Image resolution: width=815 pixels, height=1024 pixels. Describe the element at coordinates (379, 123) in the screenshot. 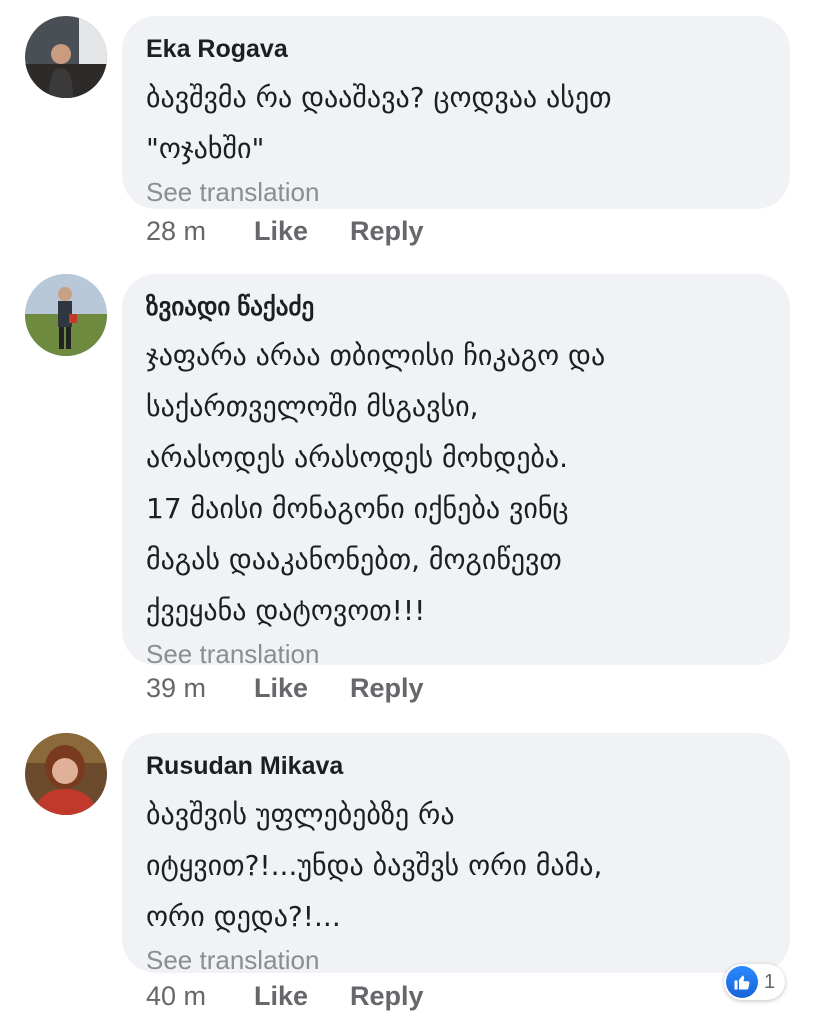

I see `comment-text: ბავშვმა რა დააშავა? ცოდვაა ასეთ "ოჯახში"` at that location.